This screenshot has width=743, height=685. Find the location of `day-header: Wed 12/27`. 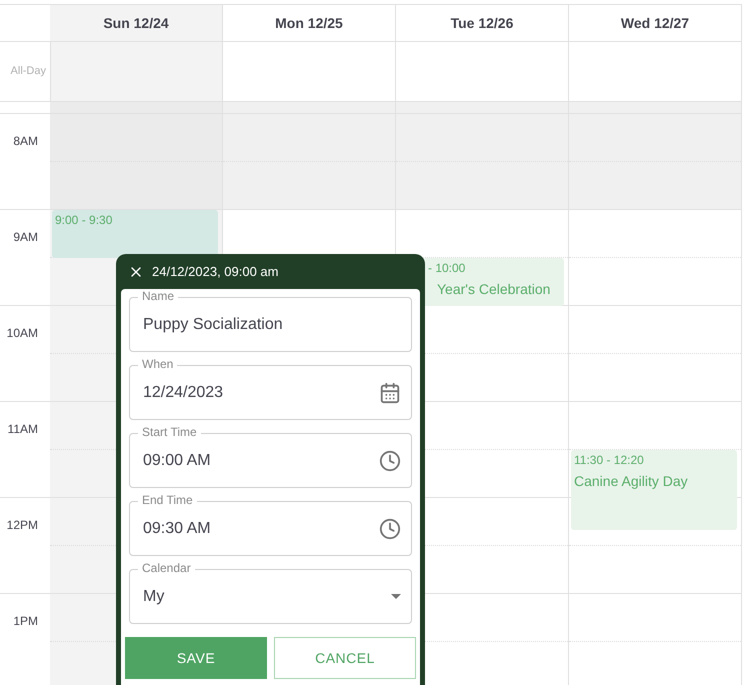

day-header: Wed 12/27 is located at coordinates (655, 23).